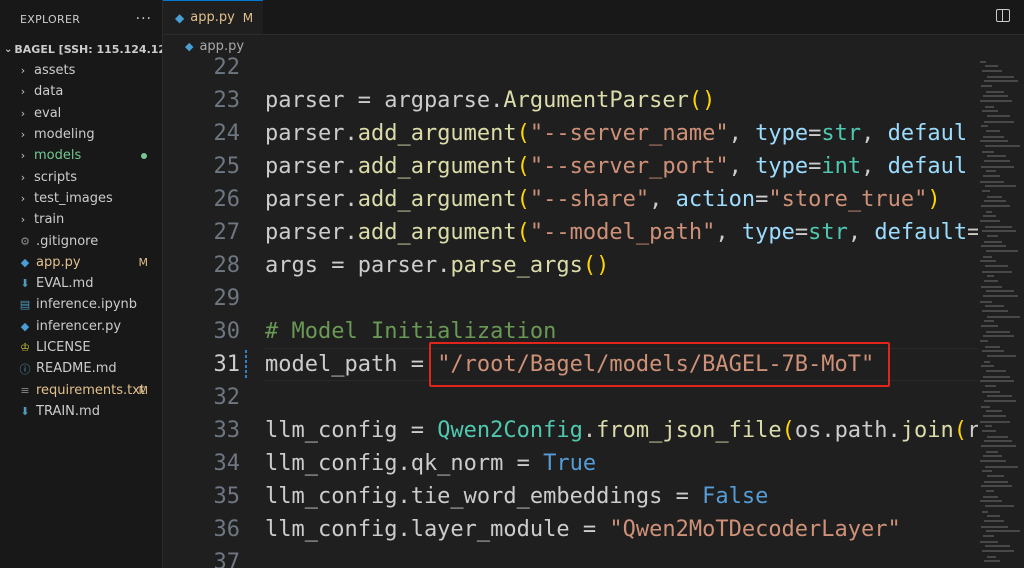  Describe the element at coordinates (58, 156) in the screenshot. I see `tree-item-label: models` at that location.